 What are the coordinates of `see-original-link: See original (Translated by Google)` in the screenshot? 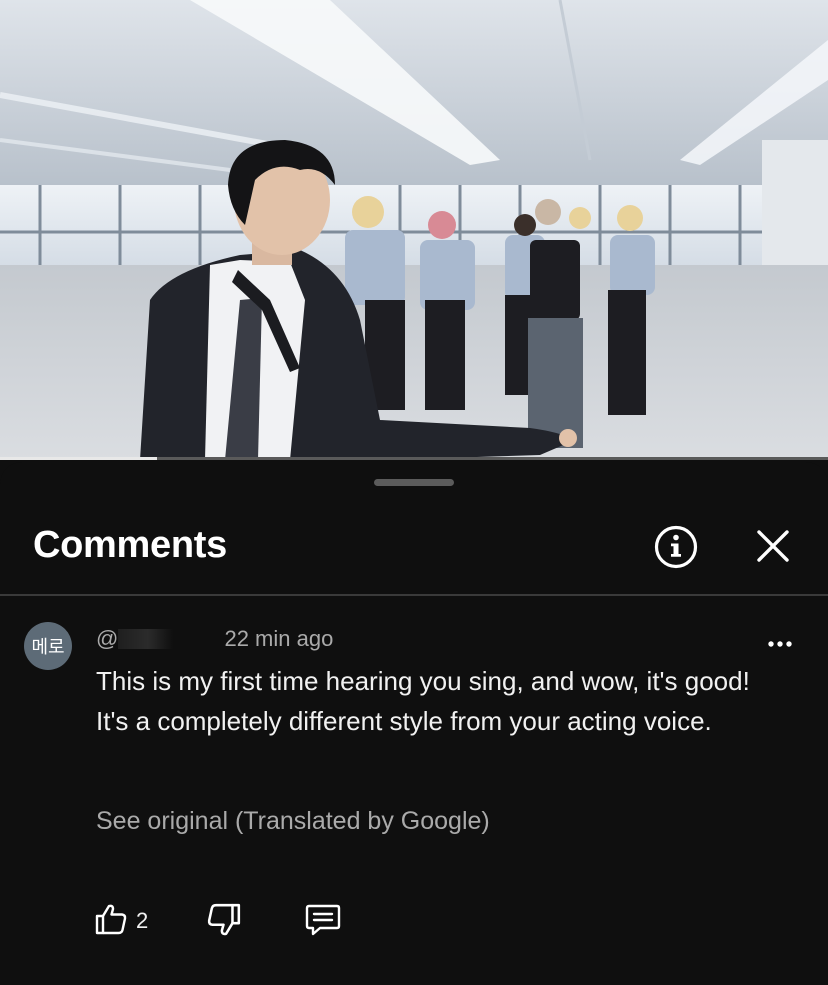 It's located at (293, 821).